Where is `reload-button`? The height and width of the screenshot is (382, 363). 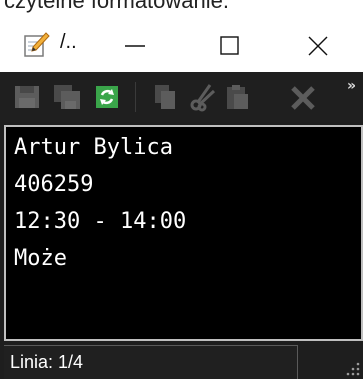 reload-button is located at coordinates (107, 97).